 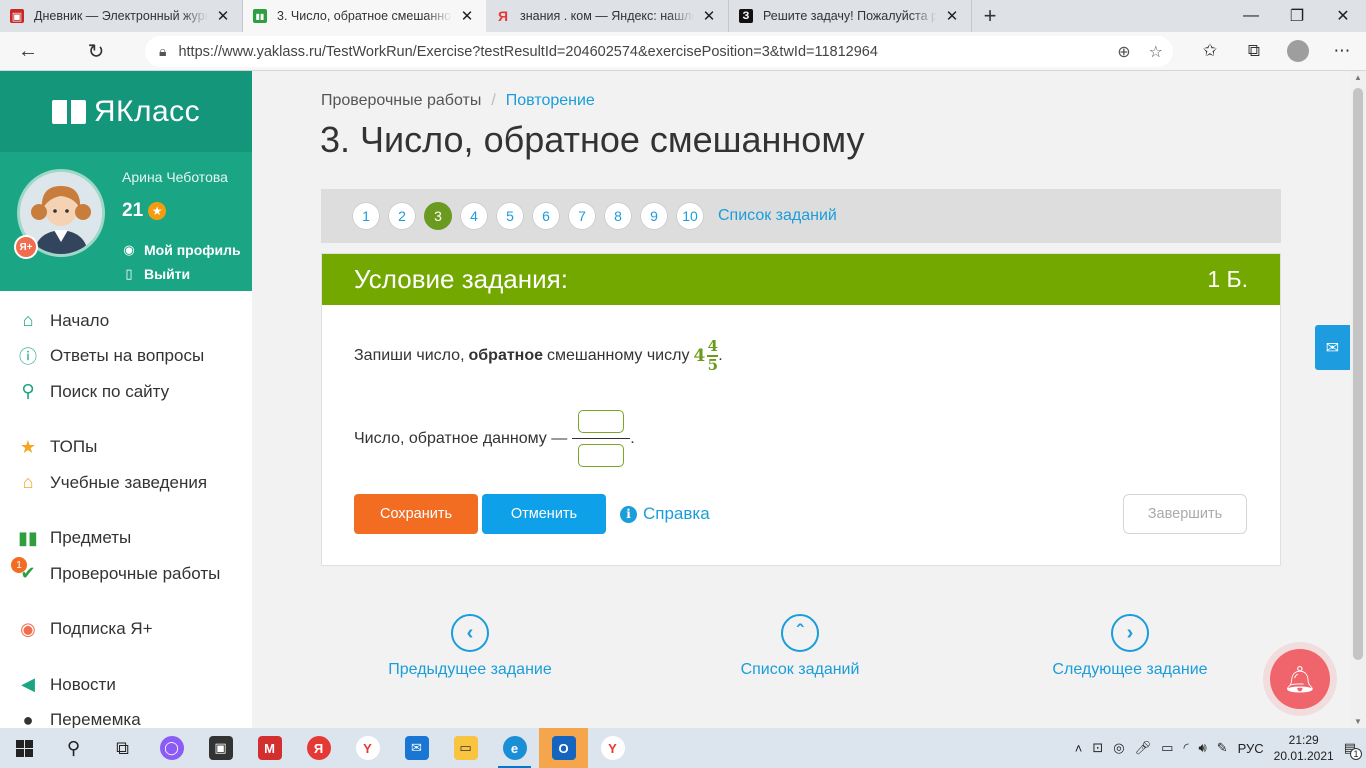 What do you see at coordinates (713, 346) in the screenshot?
I see `mixed-numerator: 4` at bounding box center [713, 346].